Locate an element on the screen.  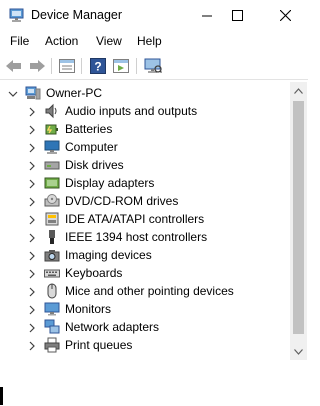
properties-button is located at coordinates (67, 66).